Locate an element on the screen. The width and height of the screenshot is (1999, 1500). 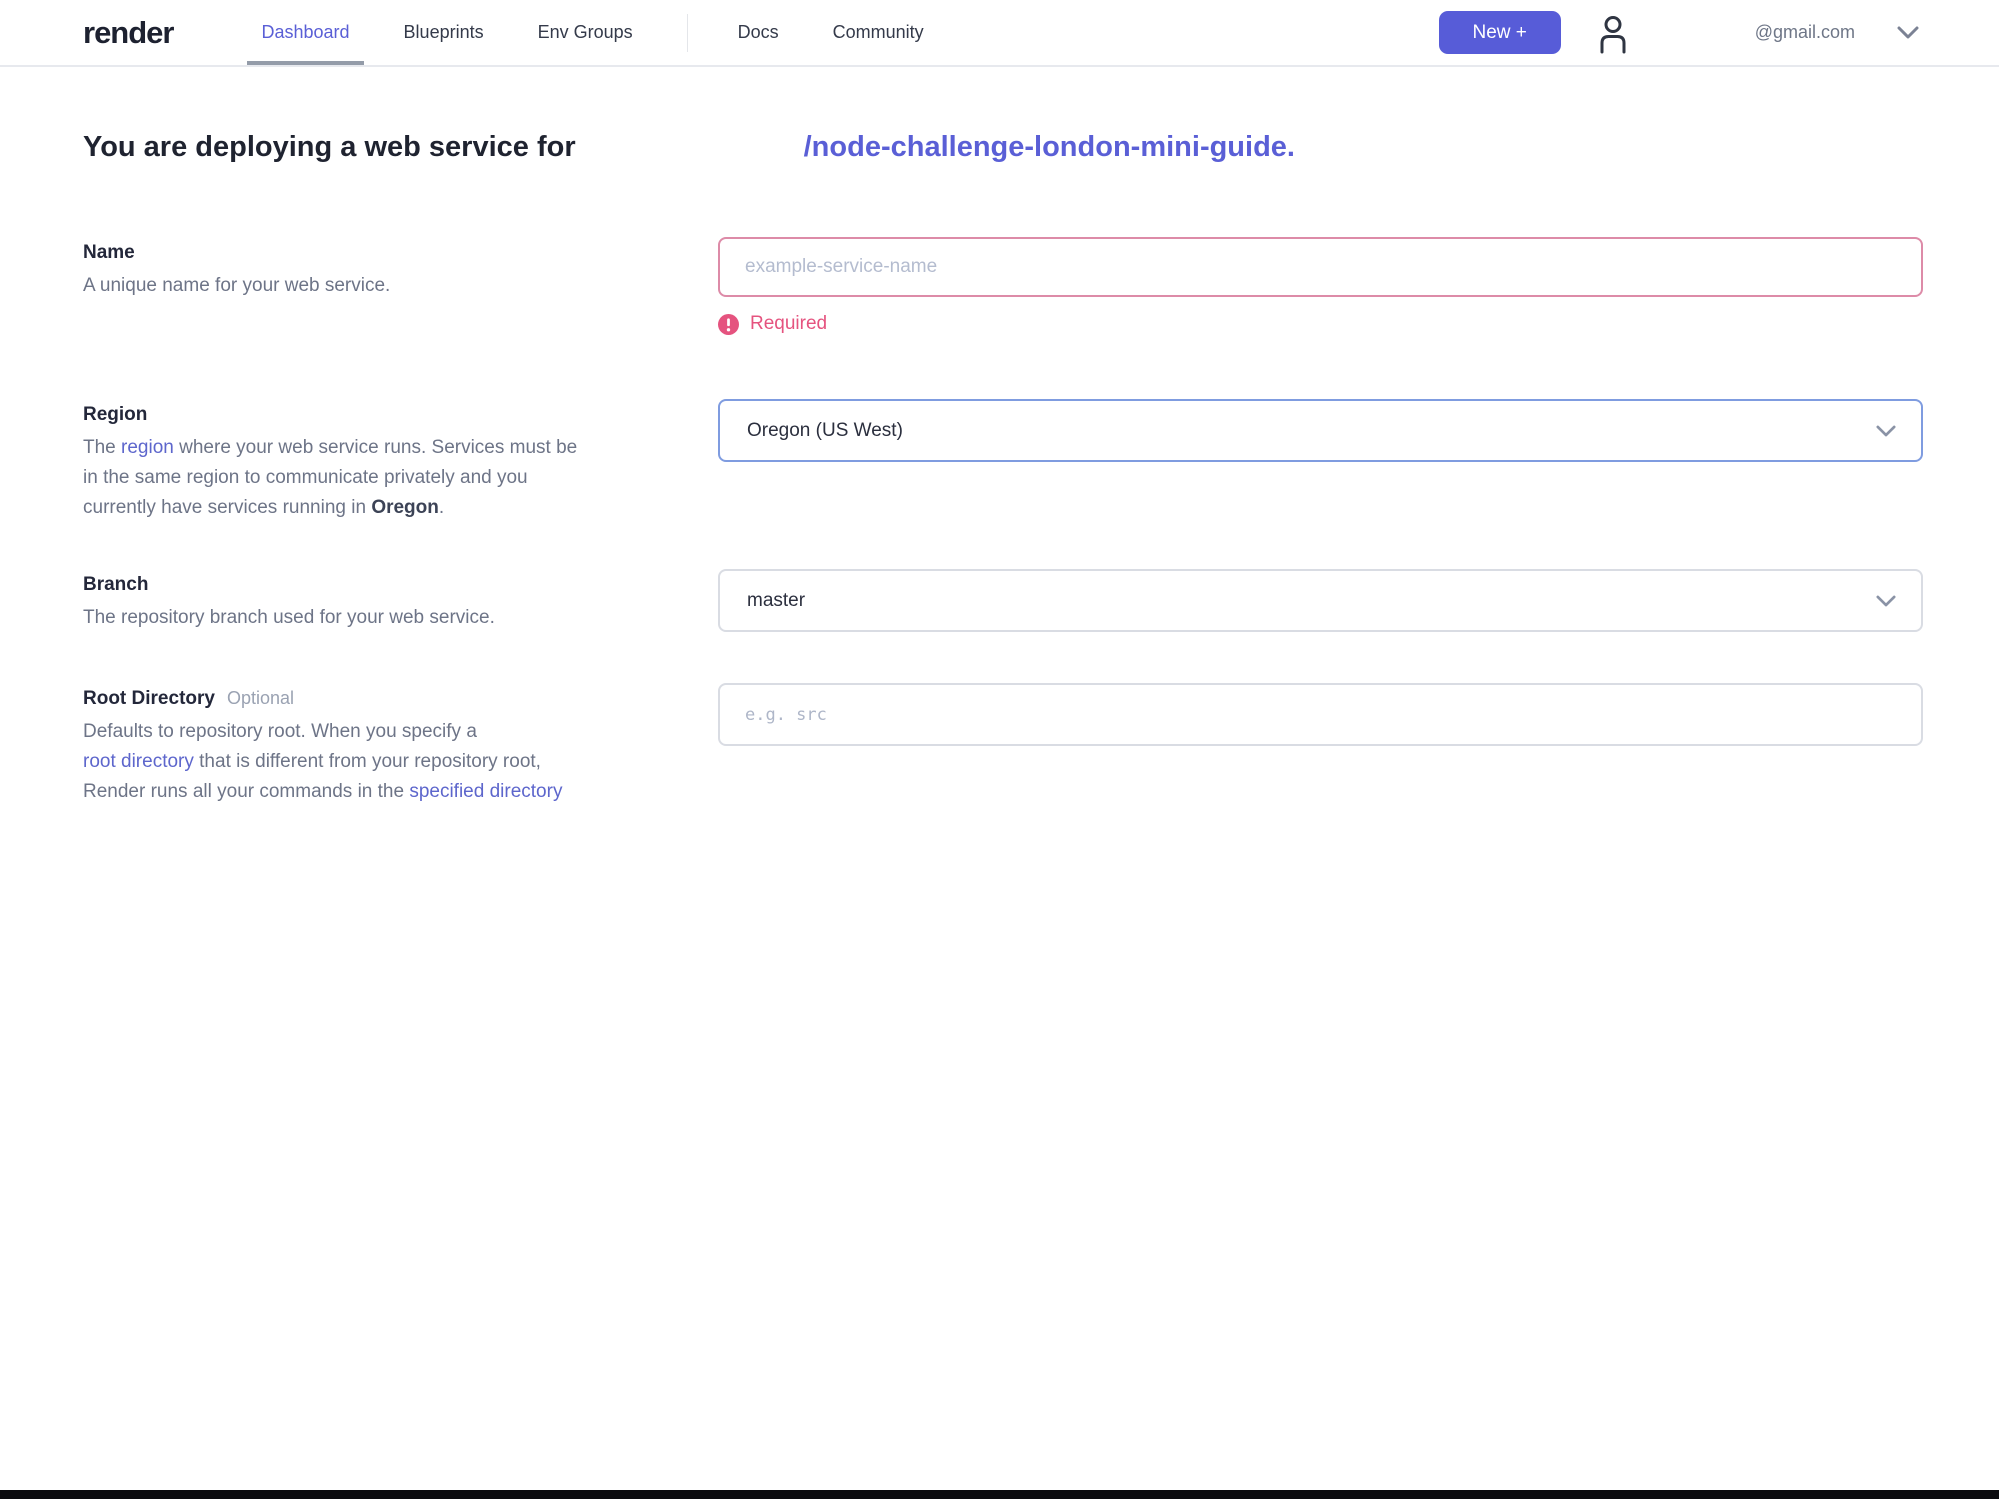
region-select: Oregon (US West) is located at coordinates (1320, 430).